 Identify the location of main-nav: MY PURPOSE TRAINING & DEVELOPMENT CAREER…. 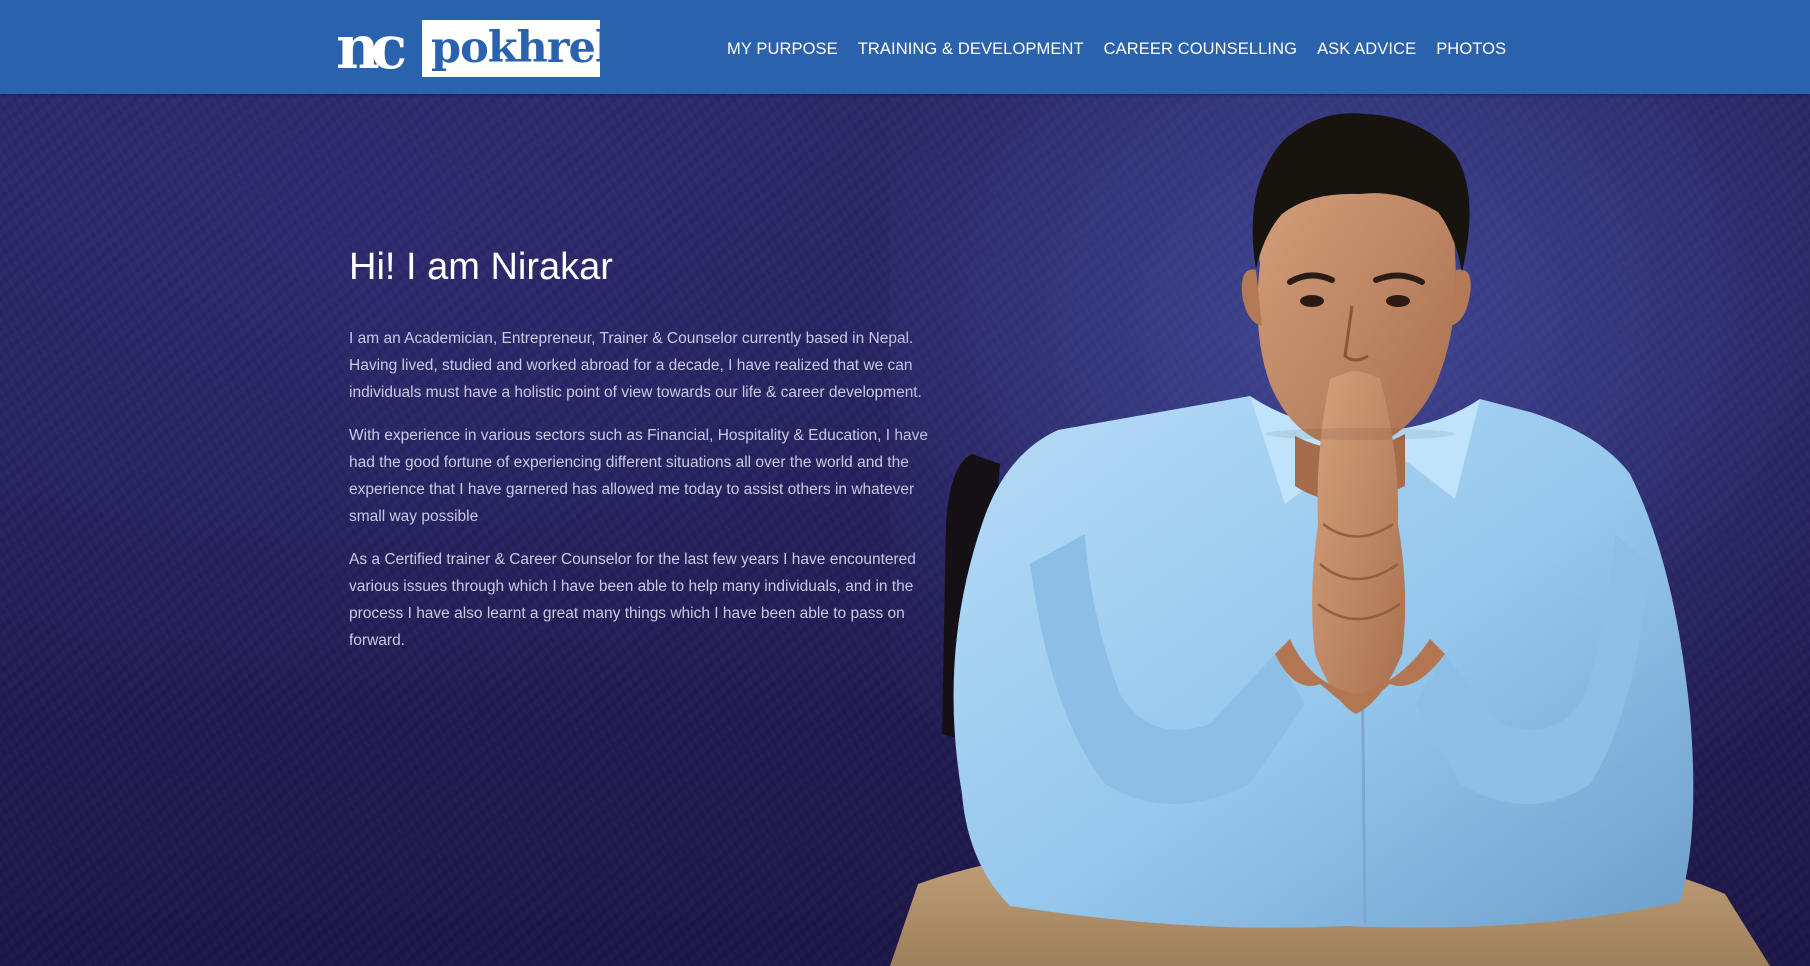
(1116, 49).